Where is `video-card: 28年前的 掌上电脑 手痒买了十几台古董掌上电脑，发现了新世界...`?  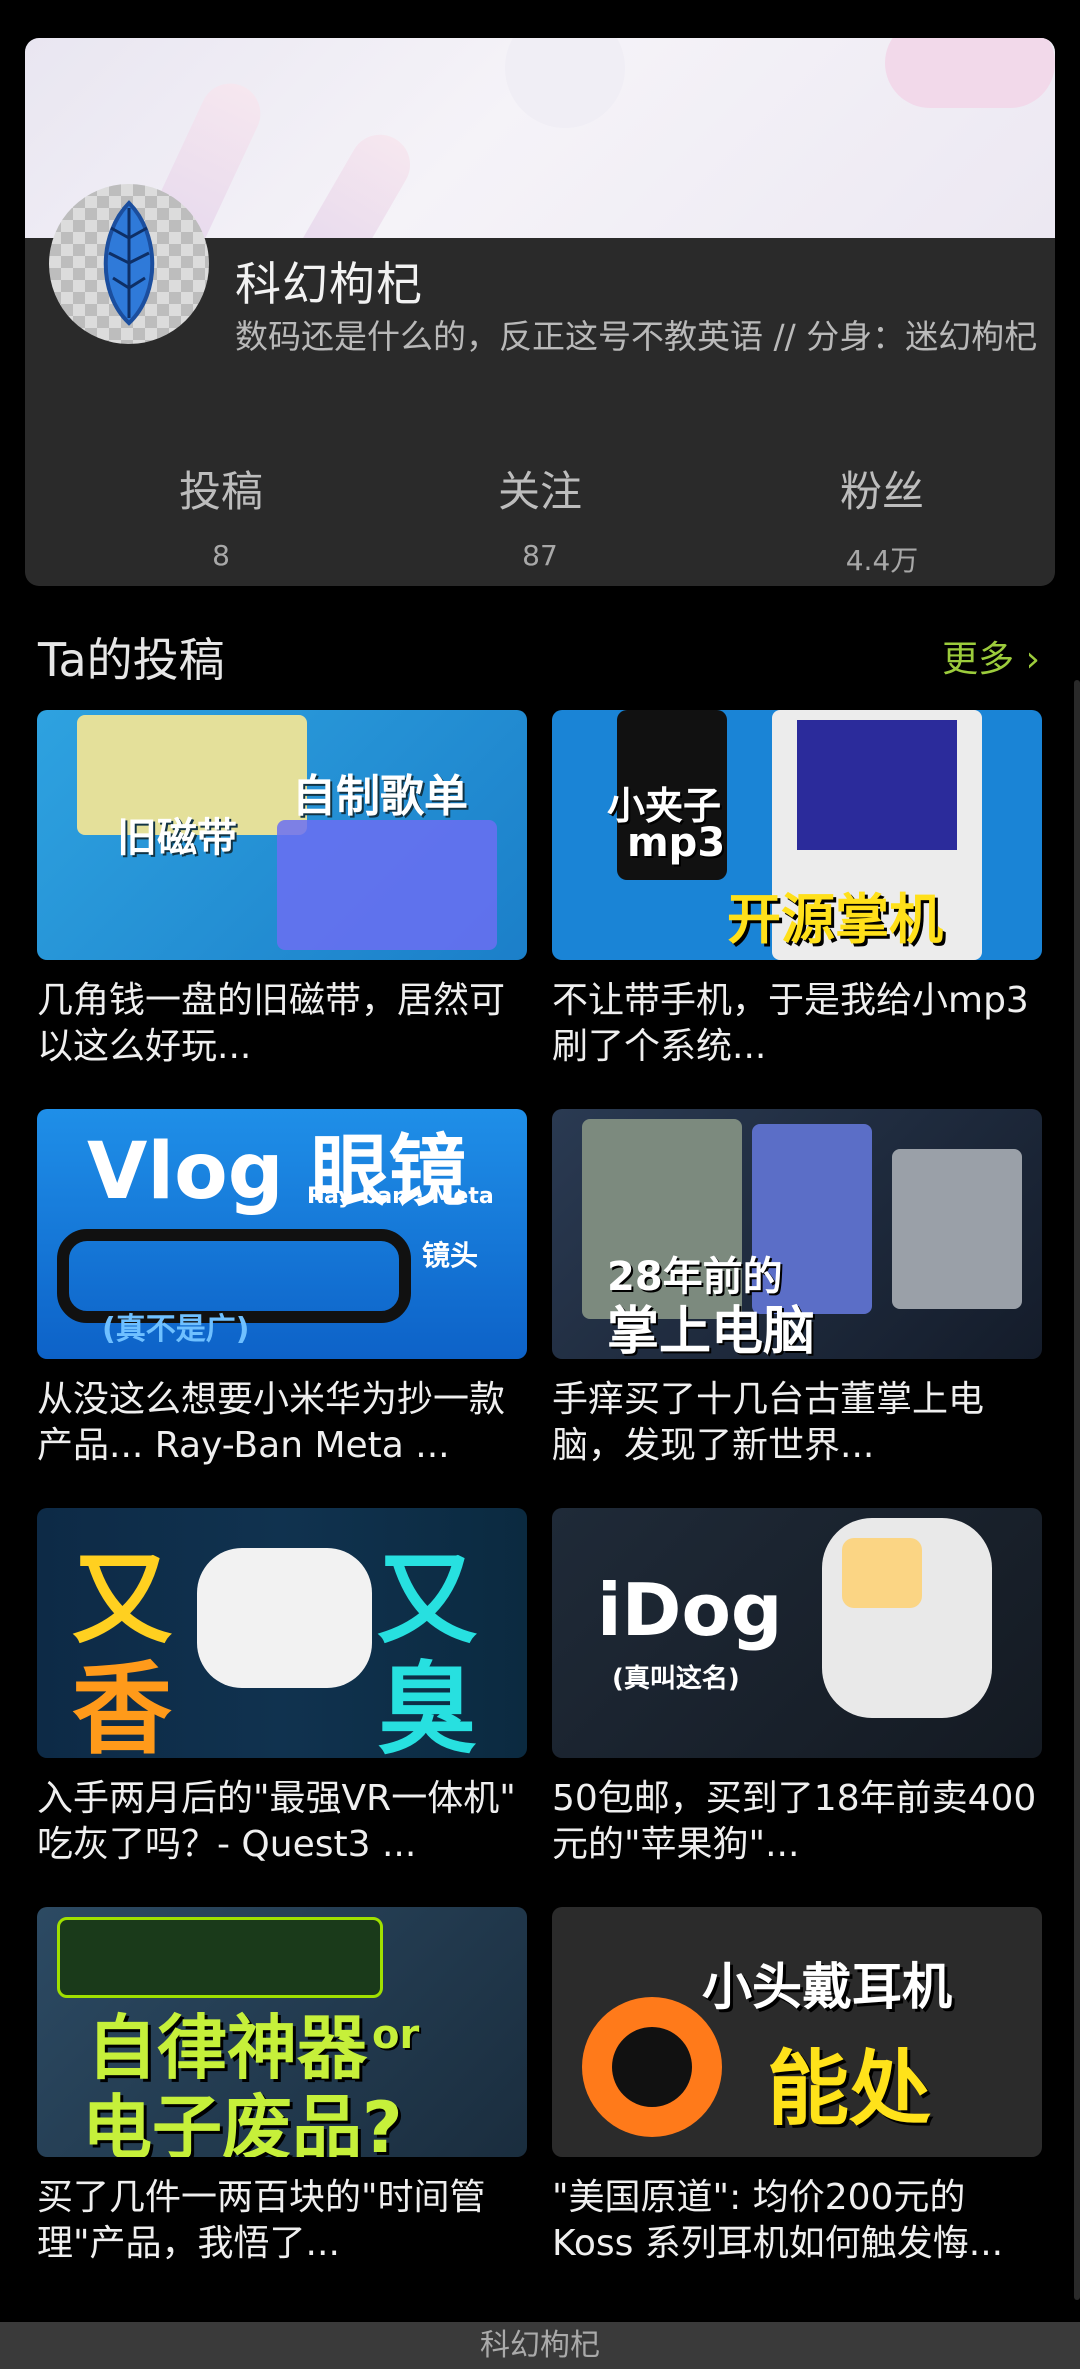 video-card: 28年前的 掌上电脑 手痒买了十几台古董掌上电脑，发现了新世界... is located at coordinates (797, 1289).